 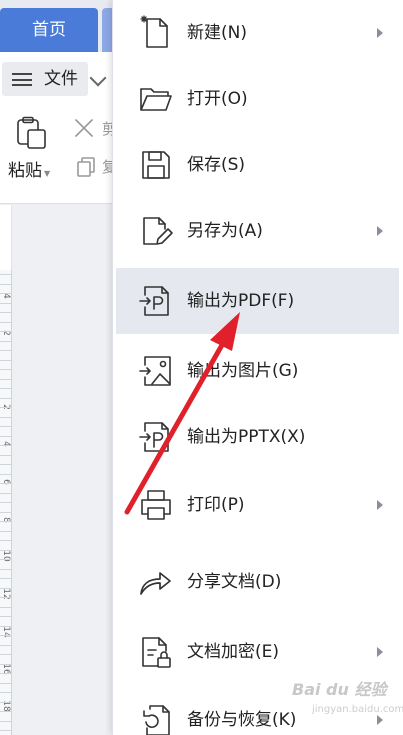 What do you see at coordinates (216, 165) in the screenshot?
I see `menu-item-label: 保存(S)` at bounding box center [216, 165].